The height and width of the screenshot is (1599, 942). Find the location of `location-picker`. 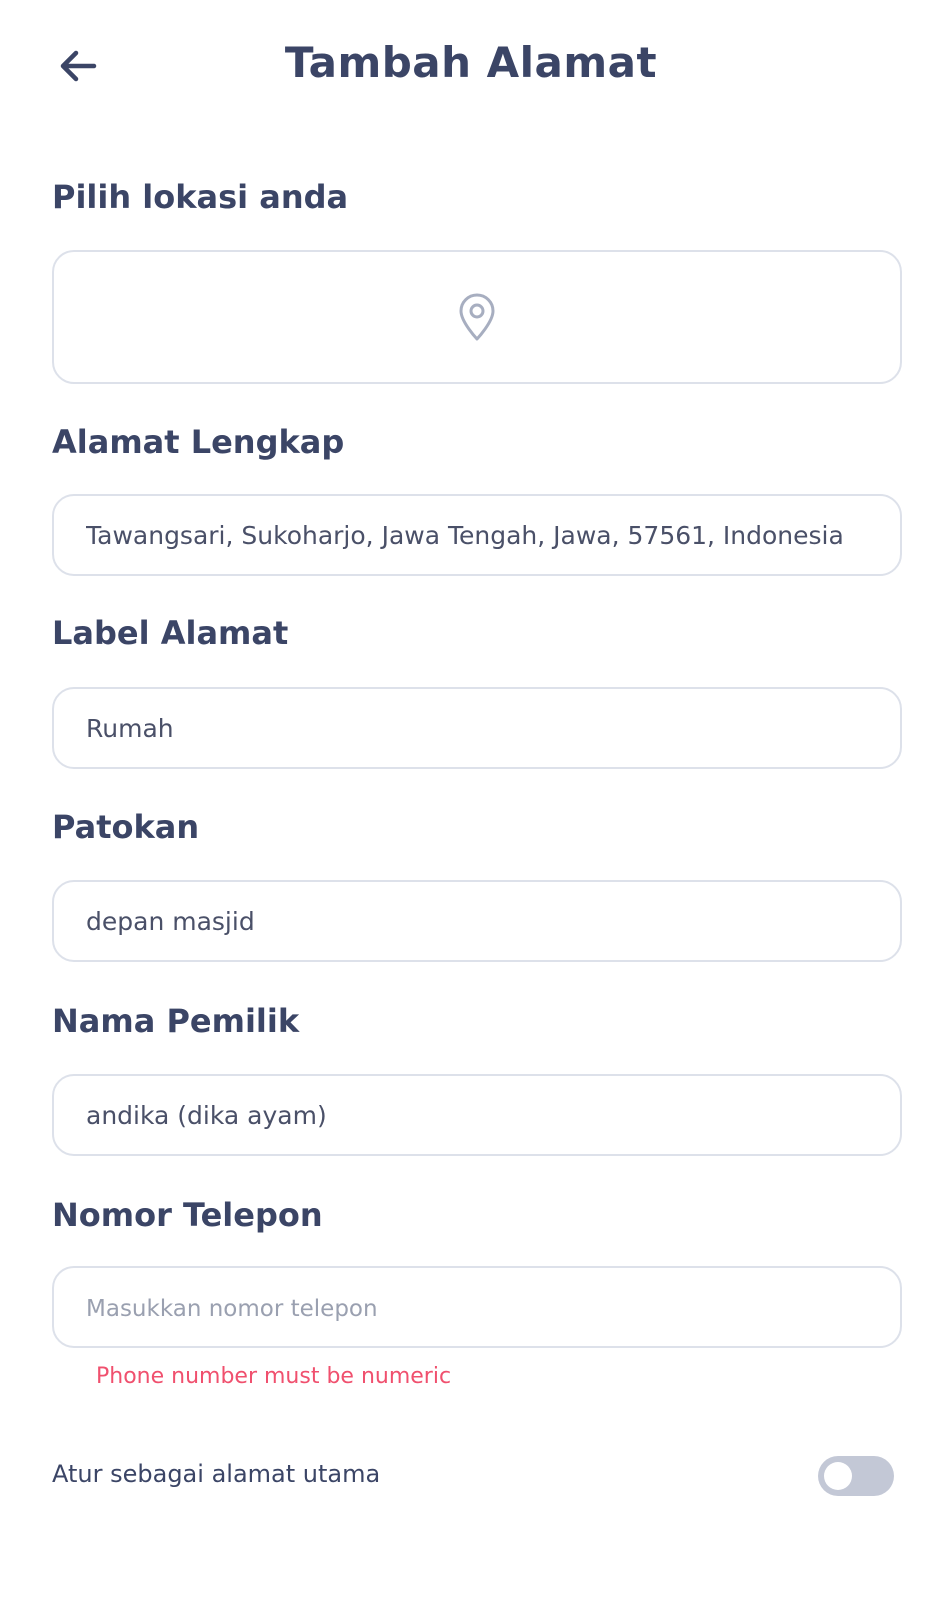

location-picker is located at coordinates (477, 317).